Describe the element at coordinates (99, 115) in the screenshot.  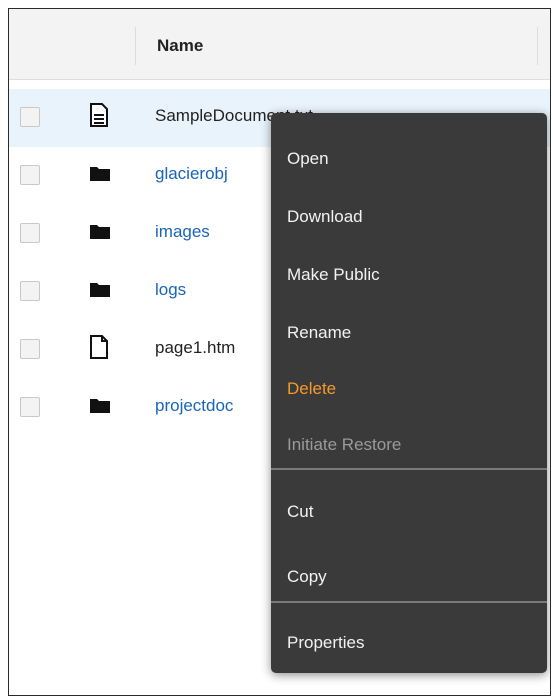
I see `document-icon` at that location.